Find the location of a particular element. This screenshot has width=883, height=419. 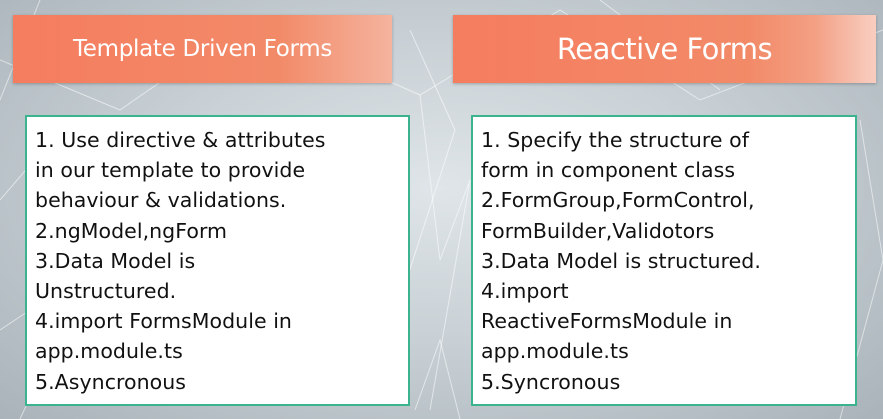

right-card-line: 4.import is located at coordinates (525, 291).